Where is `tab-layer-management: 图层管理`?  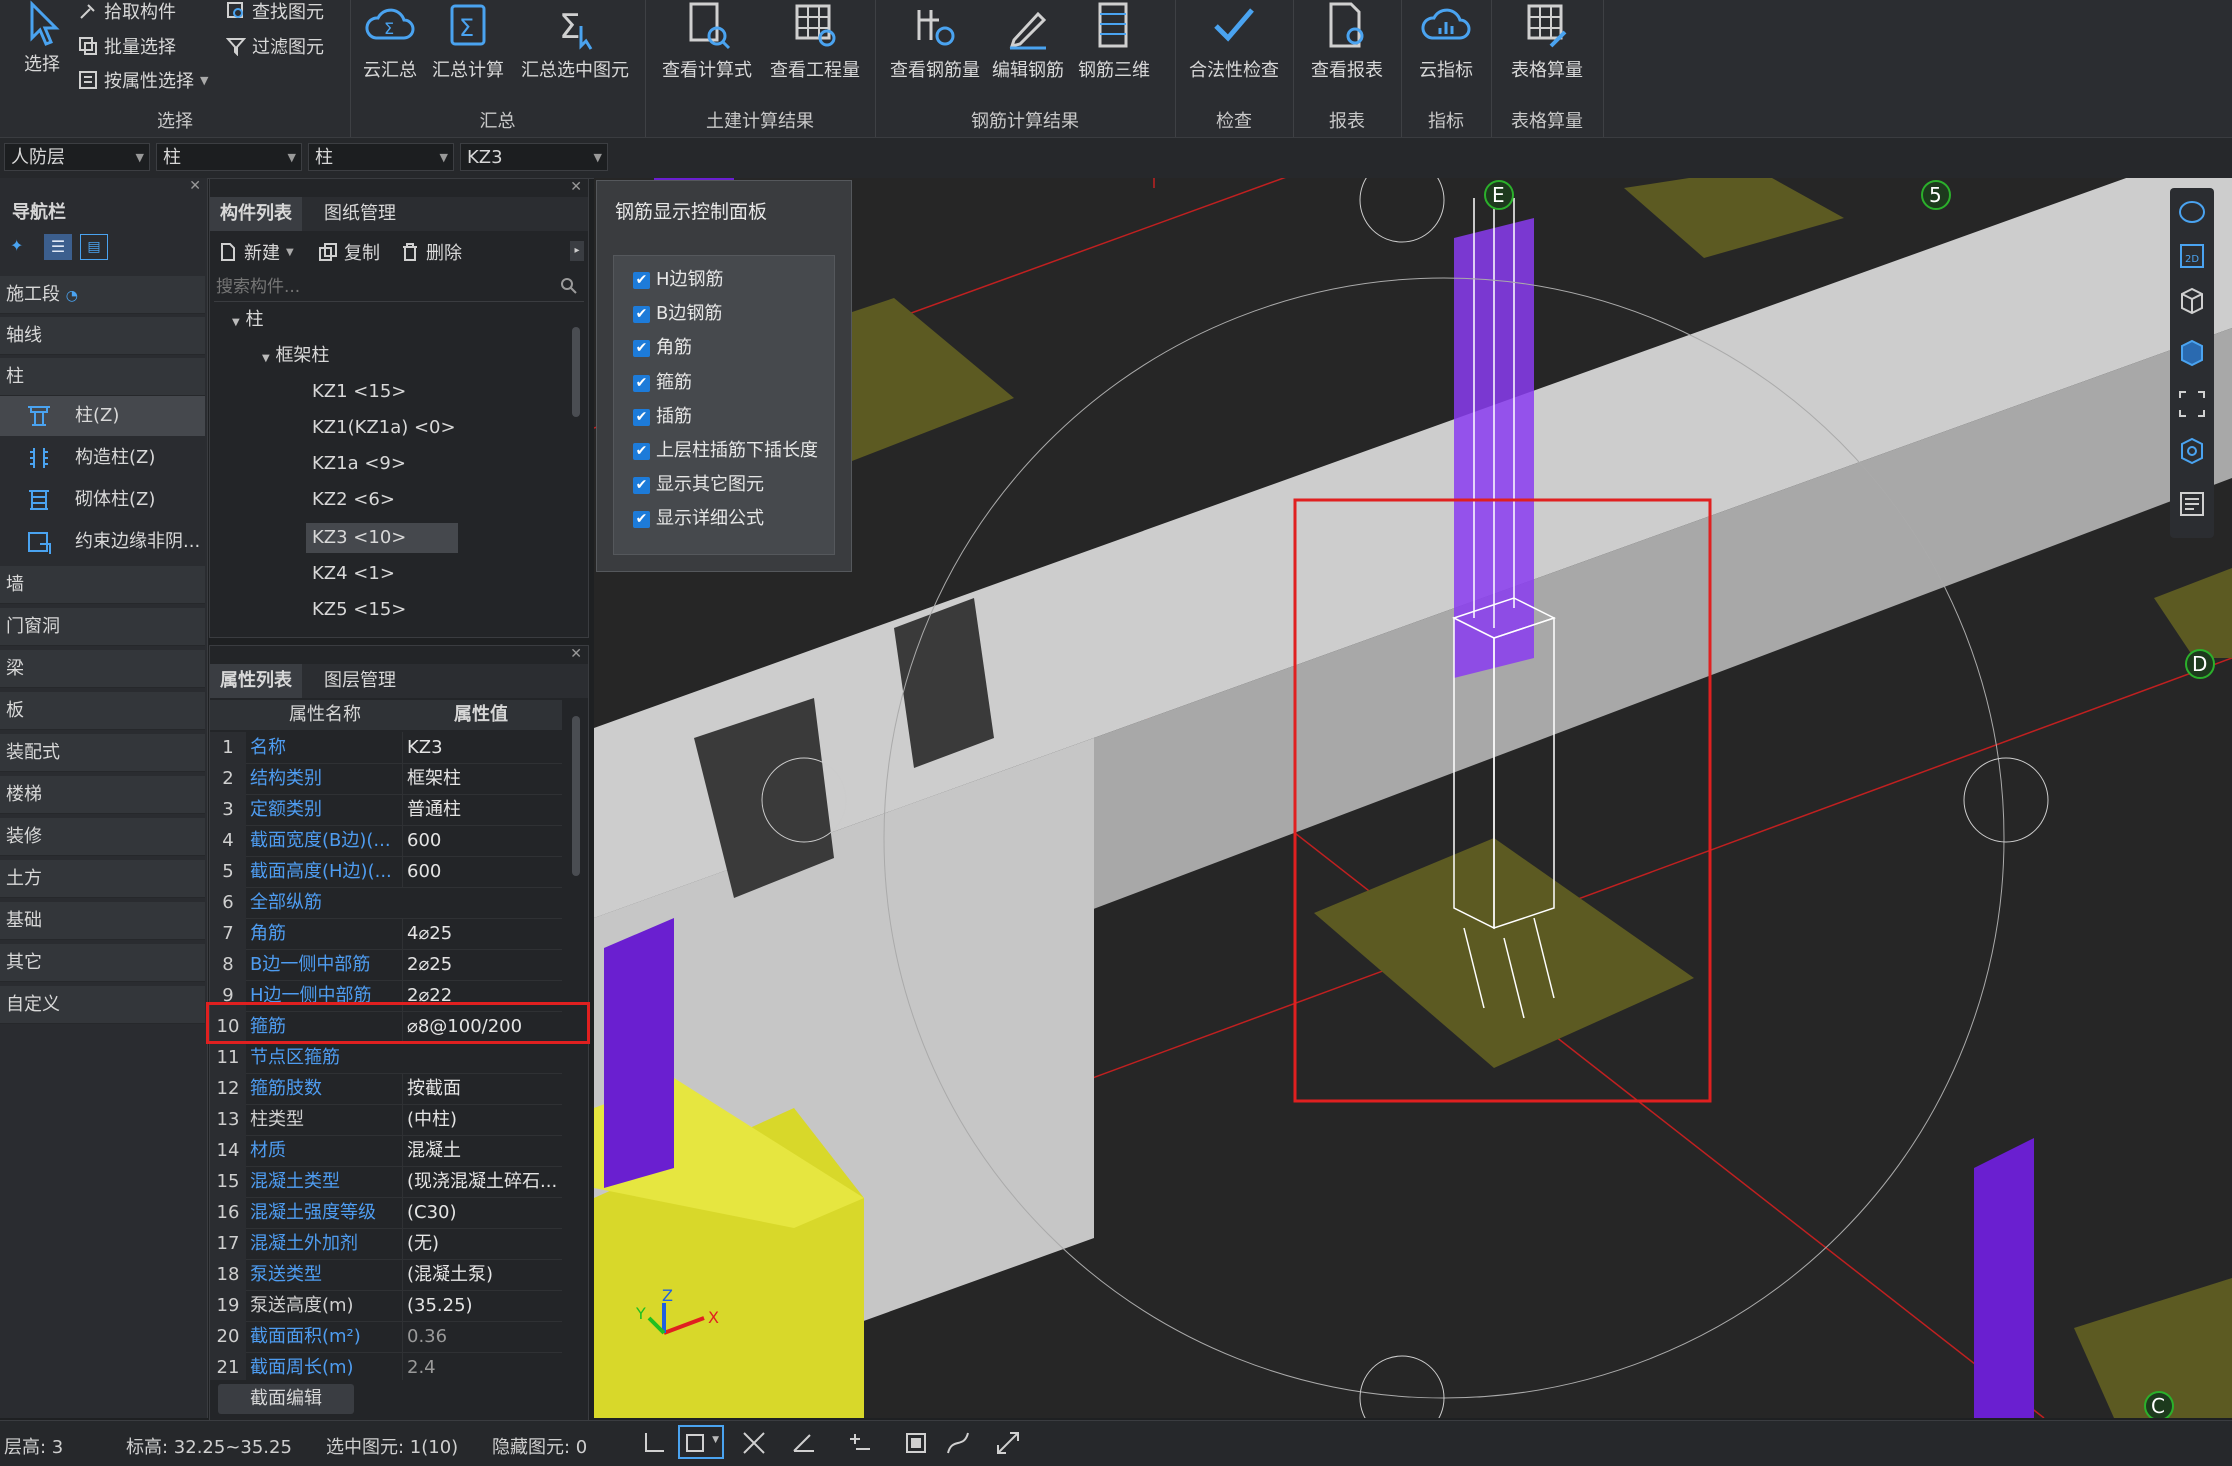 tab-layer-management: 图层管理 is located at coordinates (360, 681).